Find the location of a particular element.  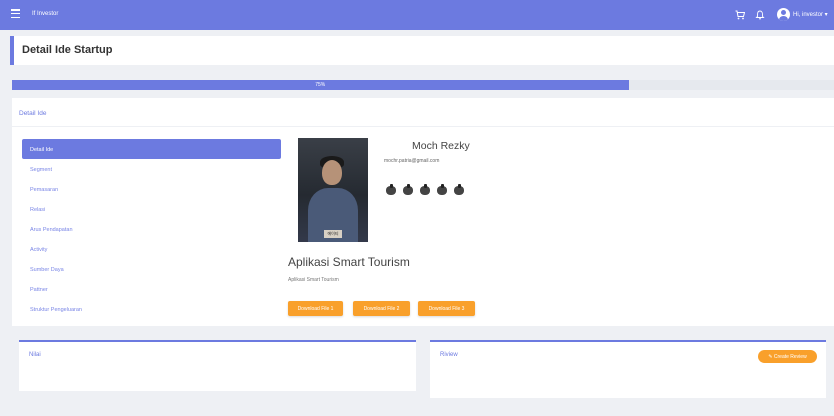

menu-item-detail-ide: Detail Ide is located at coordinates (151, 149).